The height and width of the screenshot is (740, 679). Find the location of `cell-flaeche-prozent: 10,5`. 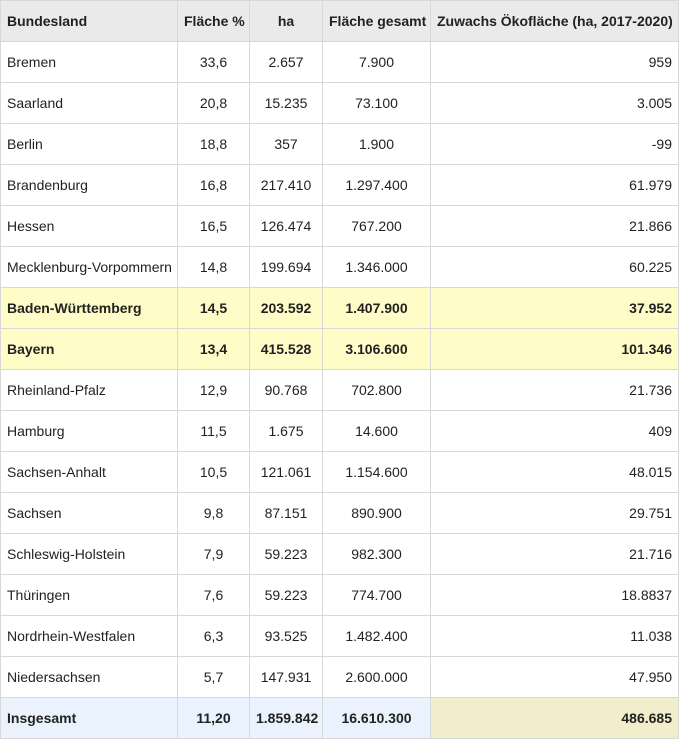

cell-flaeche-prozent: 10,5 is located at coordinates (213, 472).